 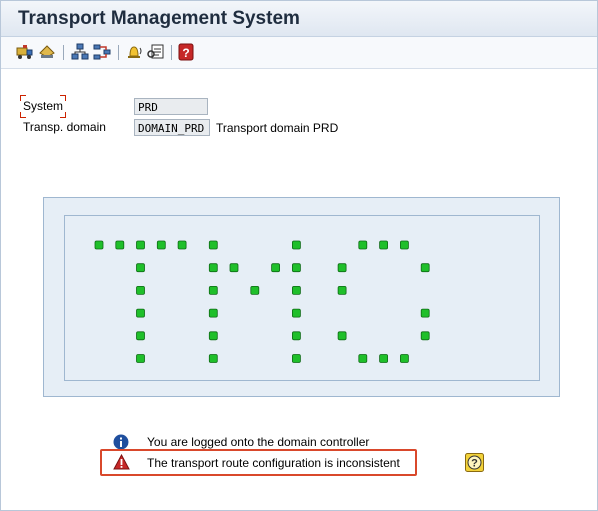 What do you see at coordinates (262, 301) in the screenshot?
I see `tms-logo` at bounding box center [262, 301].